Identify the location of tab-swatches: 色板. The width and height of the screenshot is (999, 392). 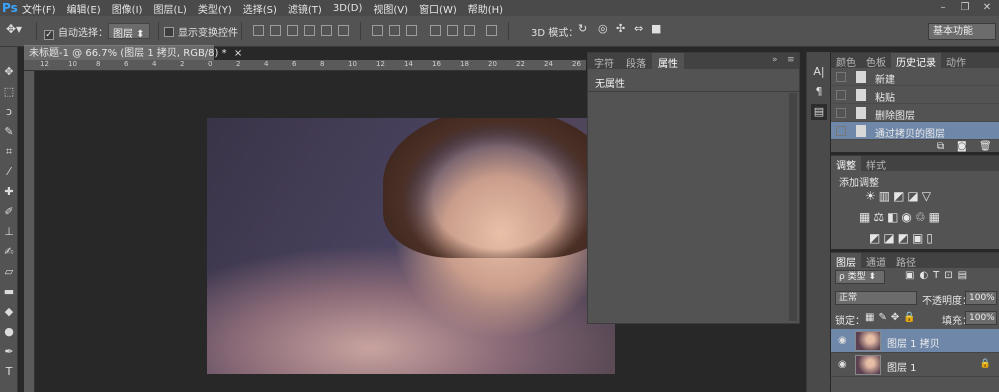
(876, 61).